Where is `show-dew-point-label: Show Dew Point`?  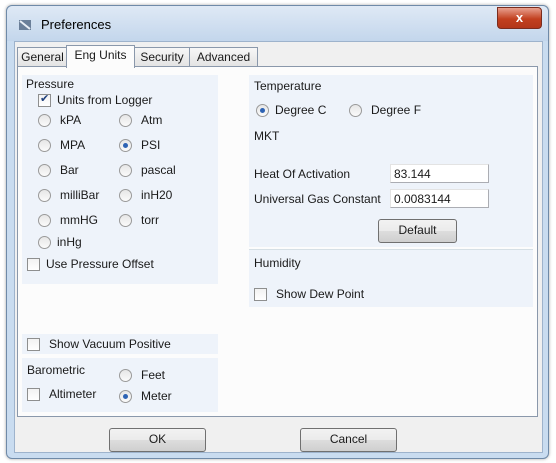 show-dew-point-label: Show Dew Point is located at coordinates (320, 294).